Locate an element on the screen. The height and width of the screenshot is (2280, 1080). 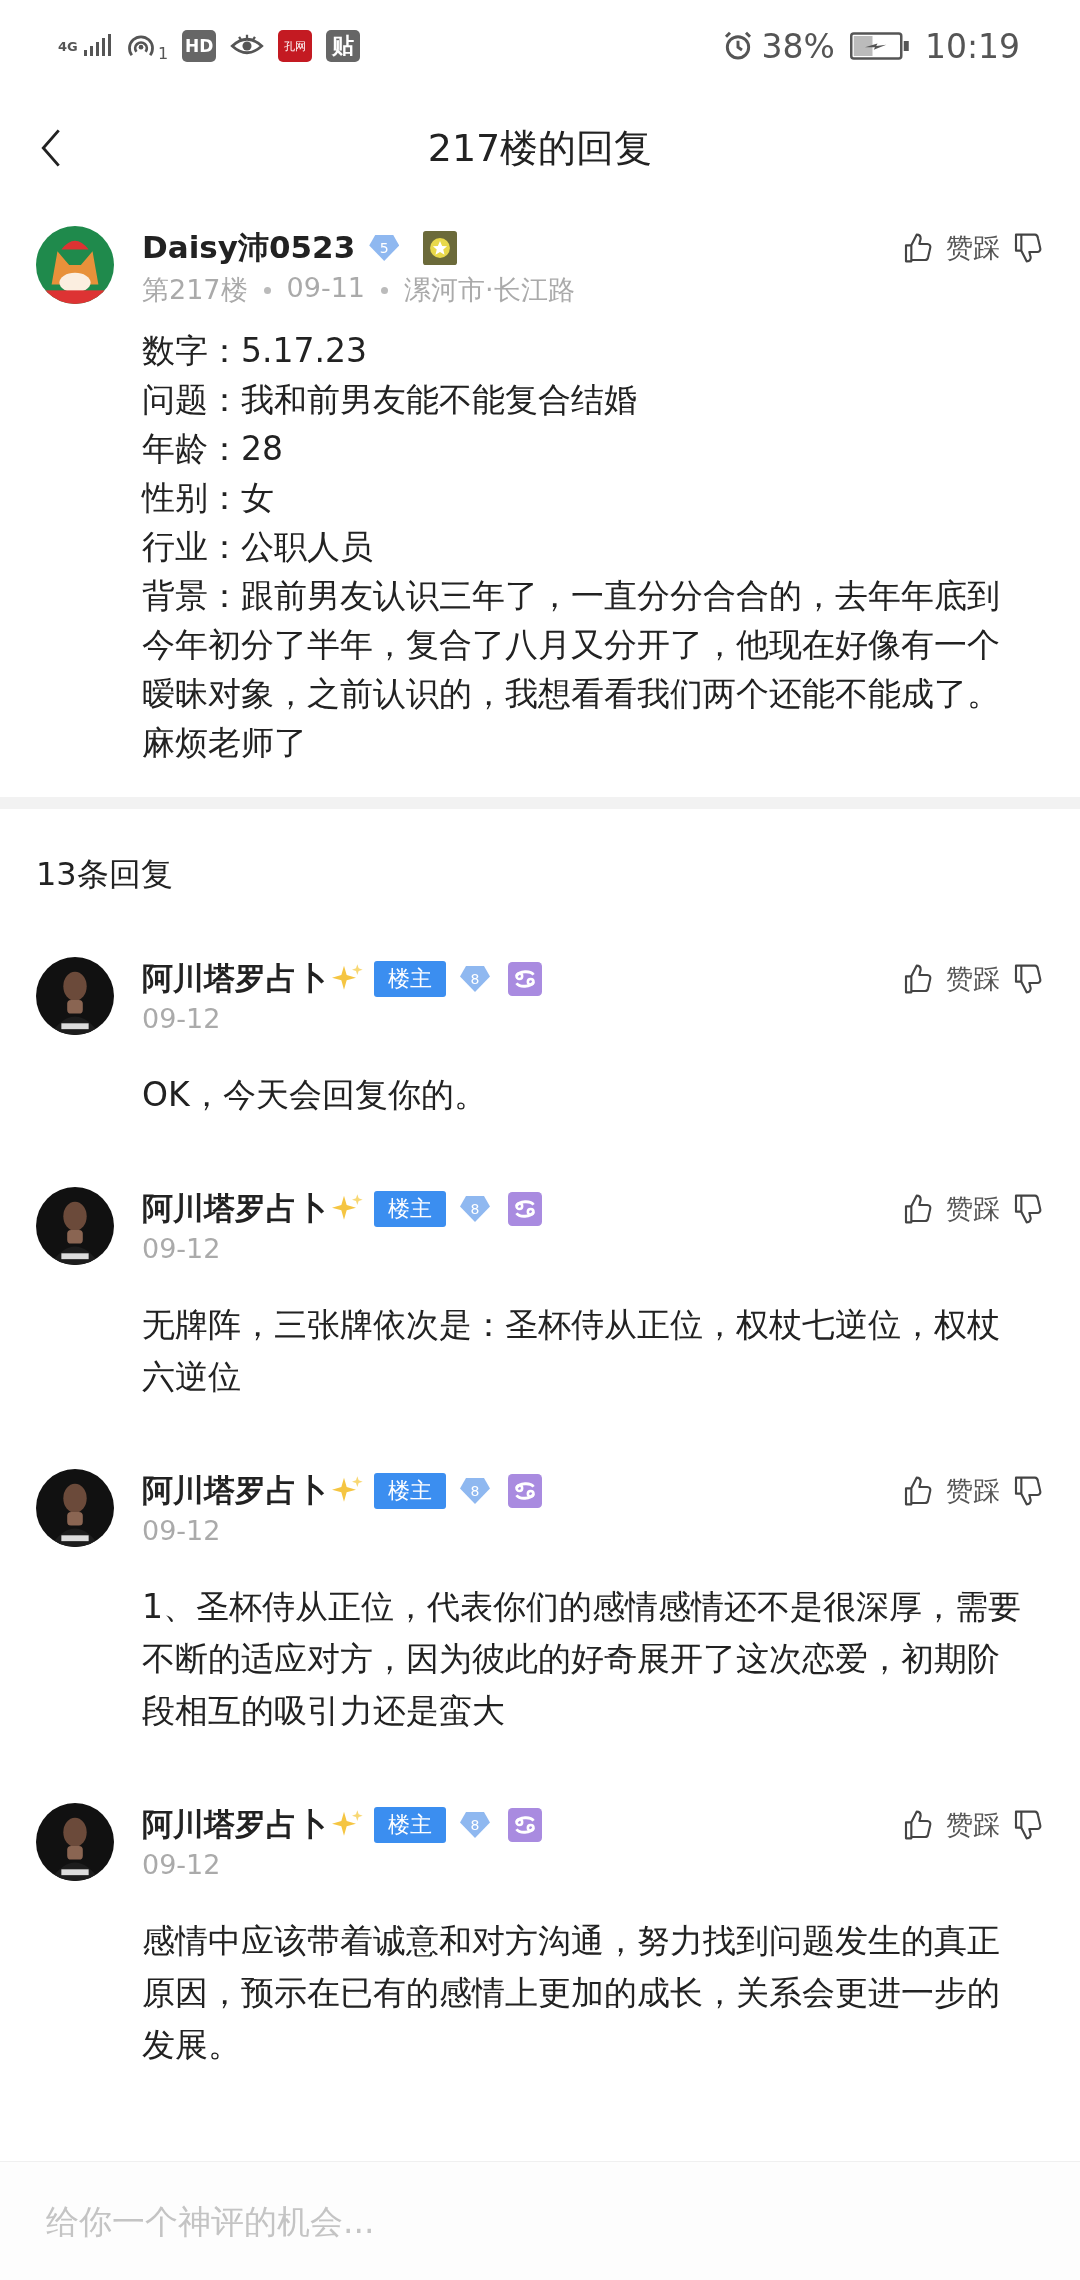
clock: 10:19 is located at coordinates (972, 46).